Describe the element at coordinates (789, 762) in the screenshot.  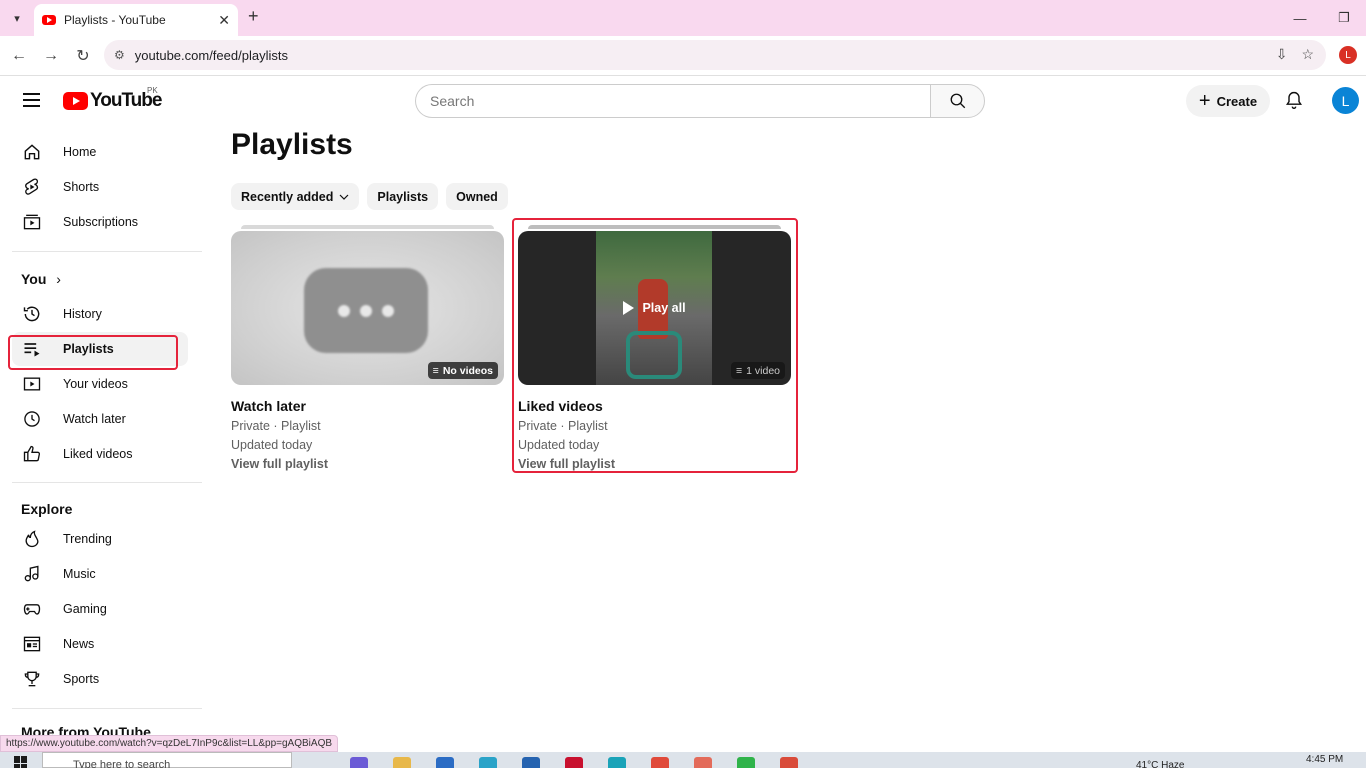
I see `chrome-active-icon` at that location.